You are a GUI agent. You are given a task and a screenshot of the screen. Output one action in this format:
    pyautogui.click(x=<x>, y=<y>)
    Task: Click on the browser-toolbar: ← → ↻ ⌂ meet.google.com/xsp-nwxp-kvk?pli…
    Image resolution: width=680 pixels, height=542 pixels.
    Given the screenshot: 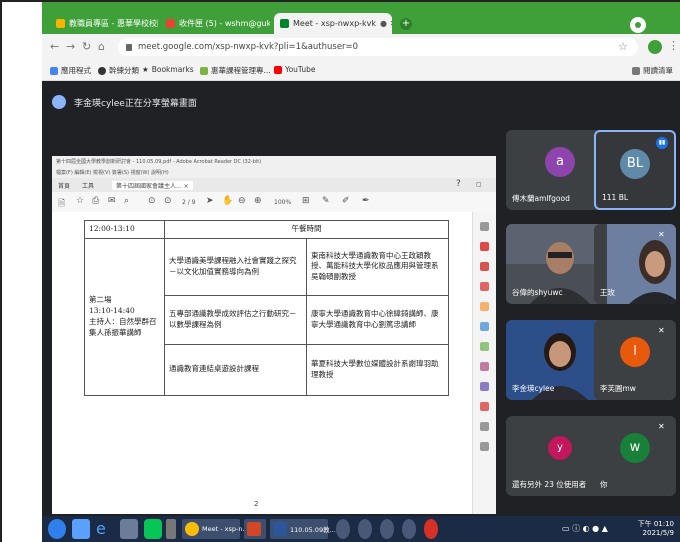 What is the action you would take?
    pyautogui.click(x=361, y=47)
    